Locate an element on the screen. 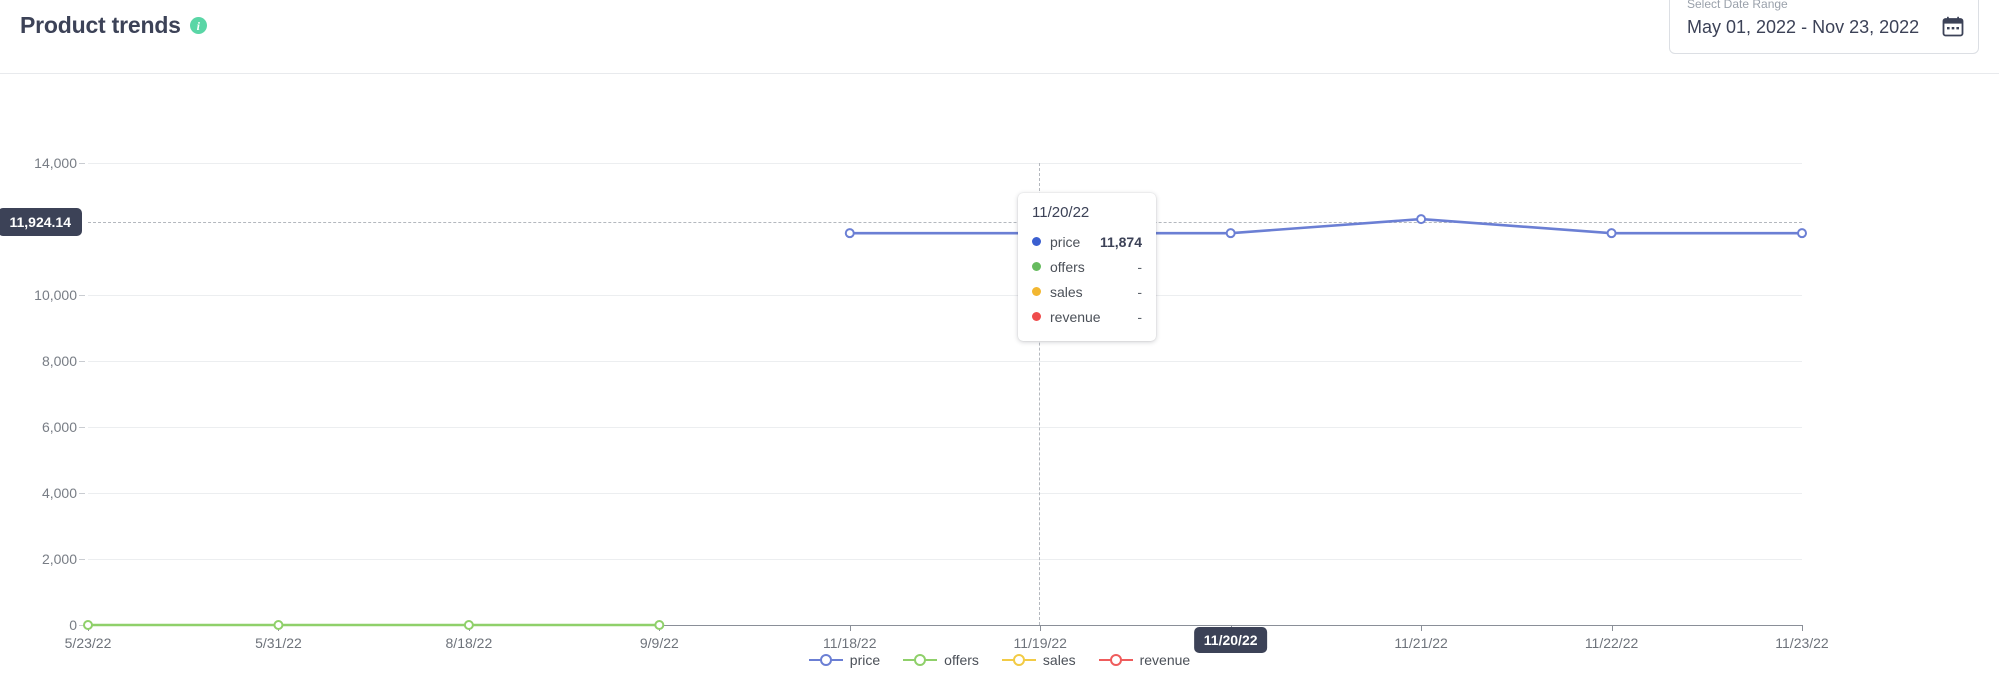 This screenshot has height=687, width=1999. tooltip-row: revenue - is located at coordinates (1087, 316).